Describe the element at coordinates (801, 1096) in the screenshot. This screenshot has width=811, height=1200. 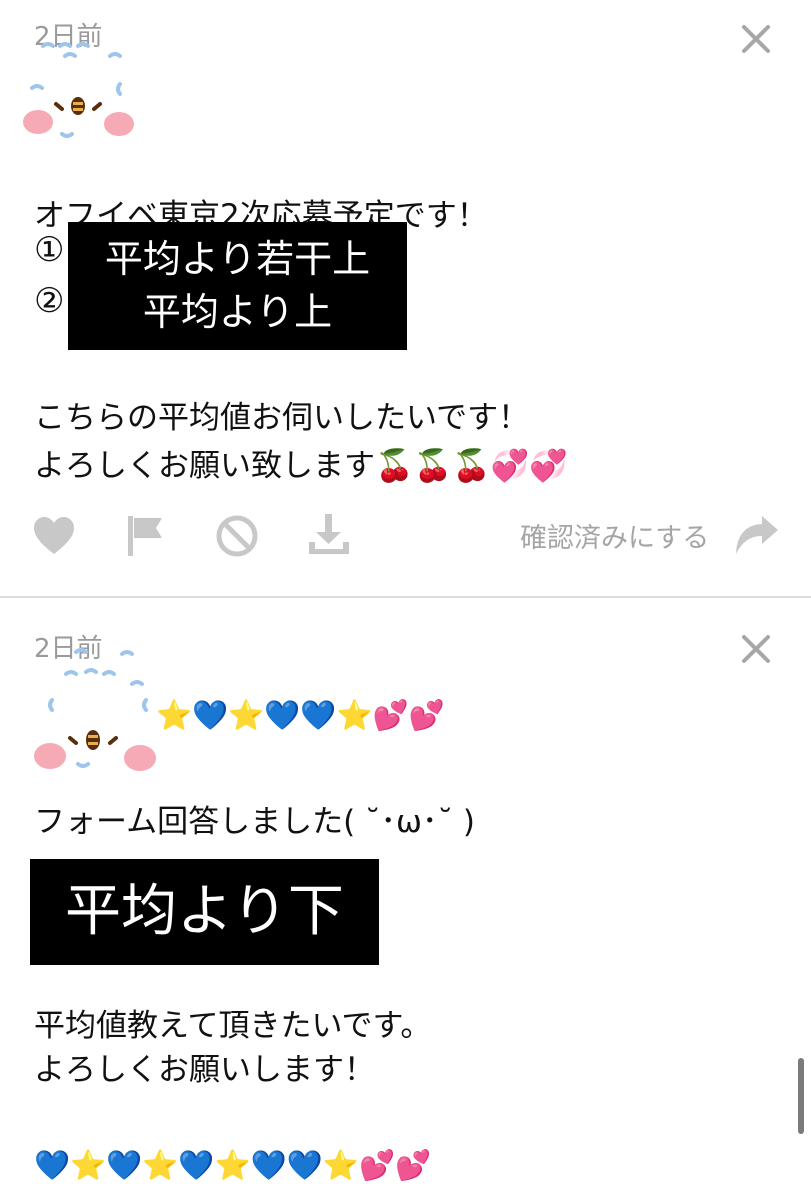
I see `scrollbar` at that location.